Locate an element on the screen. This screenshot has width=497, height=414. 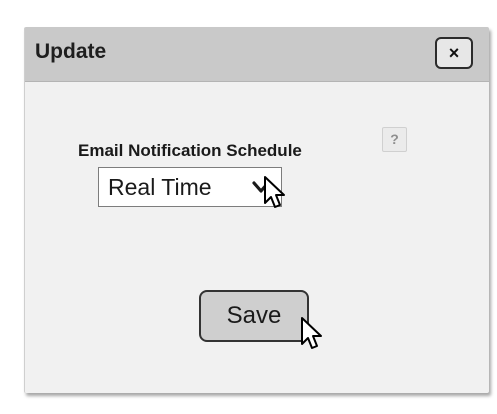
save-button: Save is located at coordinates (254, 316).